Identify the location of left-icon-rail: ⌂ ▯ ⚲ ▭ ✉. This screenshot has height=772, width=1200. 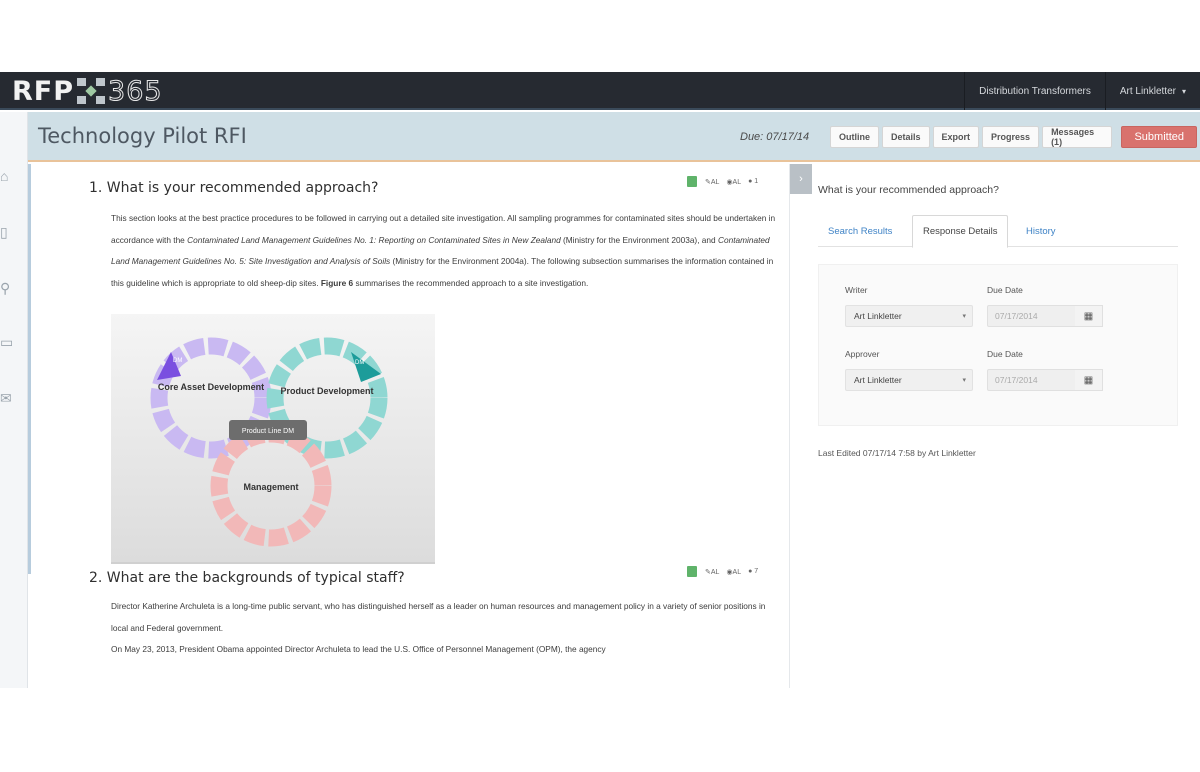
(14, 400).